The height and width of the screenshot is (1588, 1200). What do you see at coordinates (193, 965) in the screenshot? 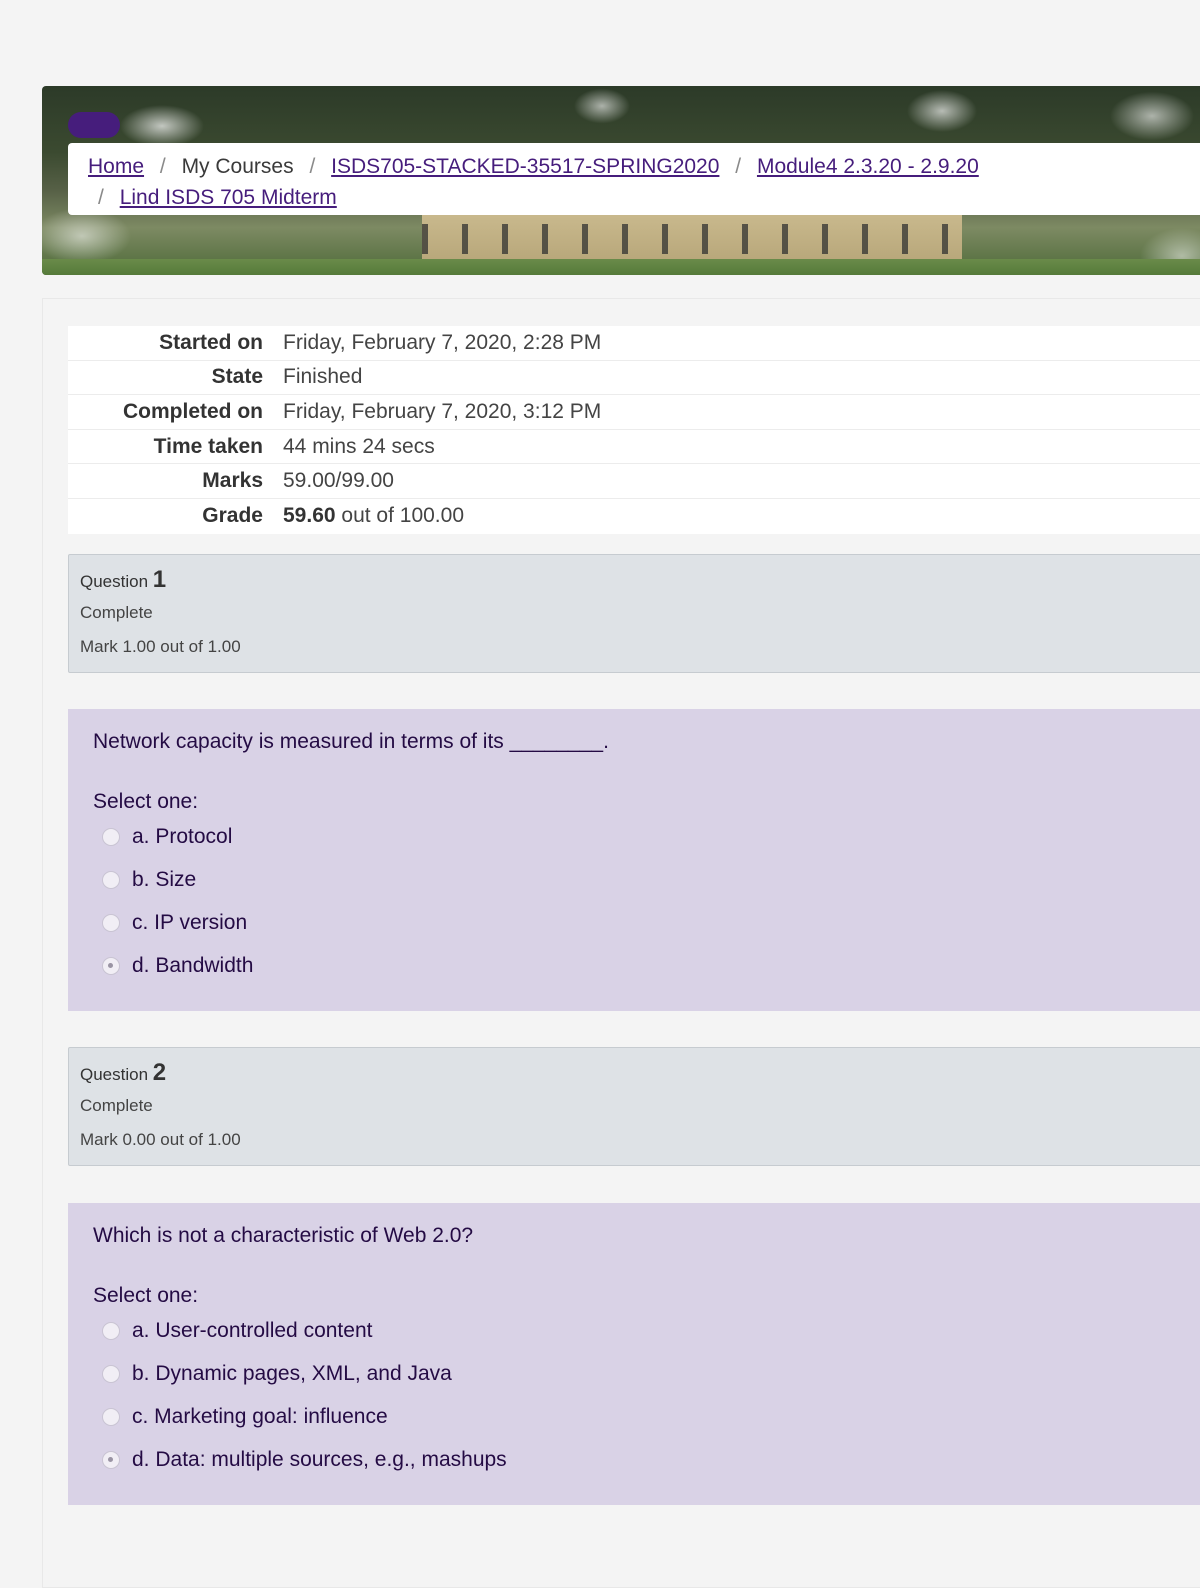
I see `answer-label: d. Bandwidth` at bounding box center [193, 965].